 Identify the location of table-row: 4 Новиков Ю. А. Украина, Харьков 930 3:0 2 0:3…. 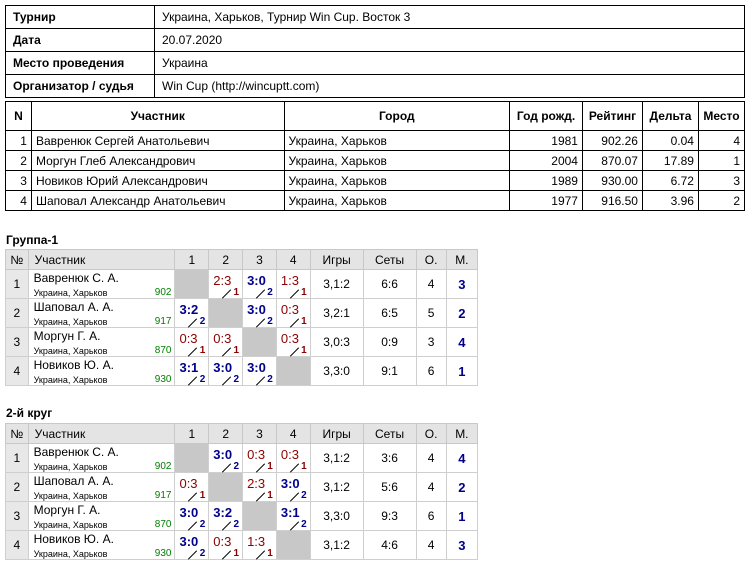
(242, 545).